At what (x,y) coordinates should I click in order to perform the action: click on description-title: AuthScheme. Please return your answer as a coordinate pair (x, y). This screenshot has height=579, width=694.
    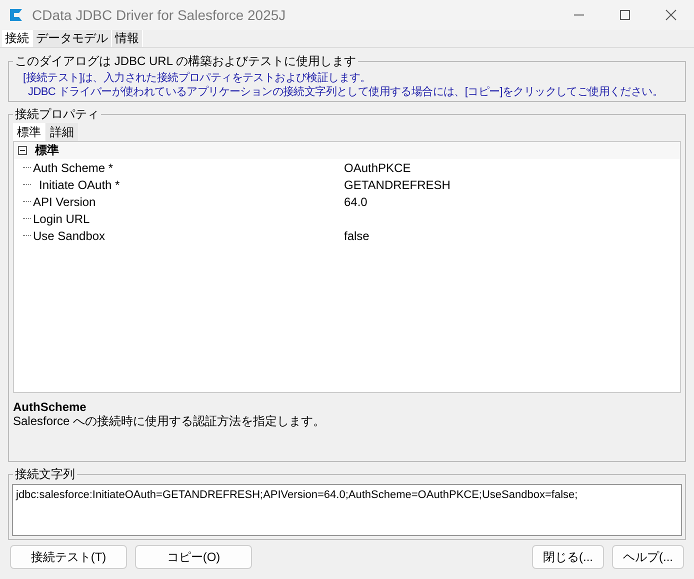
    Looking at the image, I should click on (50, 407).